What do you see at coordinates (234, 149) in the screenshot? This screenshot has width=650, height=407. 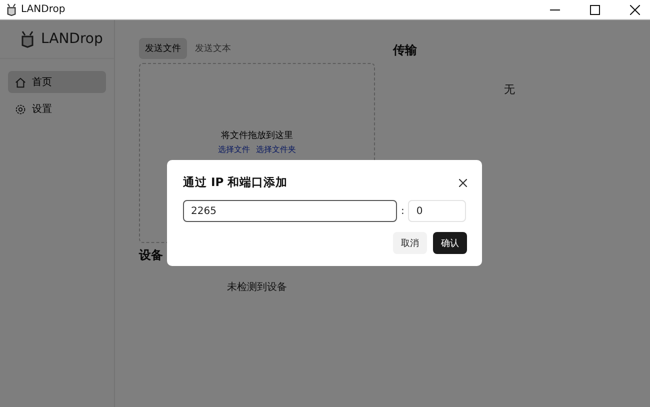 I see `link: 选择文件` at bounding box center [234, 149].